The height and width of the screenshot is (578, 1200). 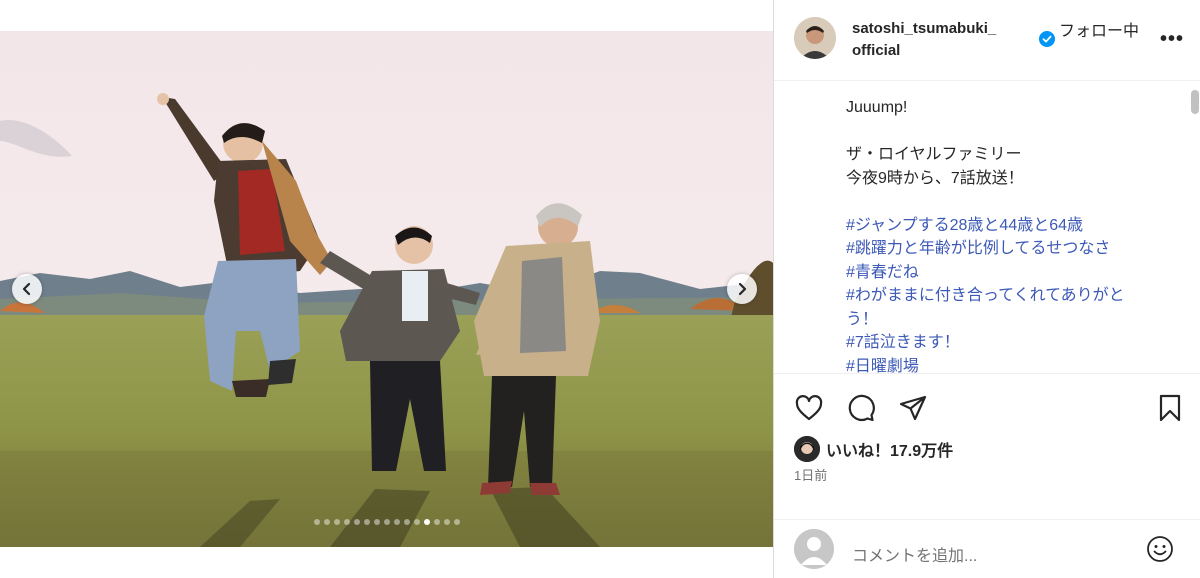 What do you see at coordinates (1011, 343) in the screenshot?
I see `hashtag-link: #7話泣きます！` at bounding box center [1011, 343].